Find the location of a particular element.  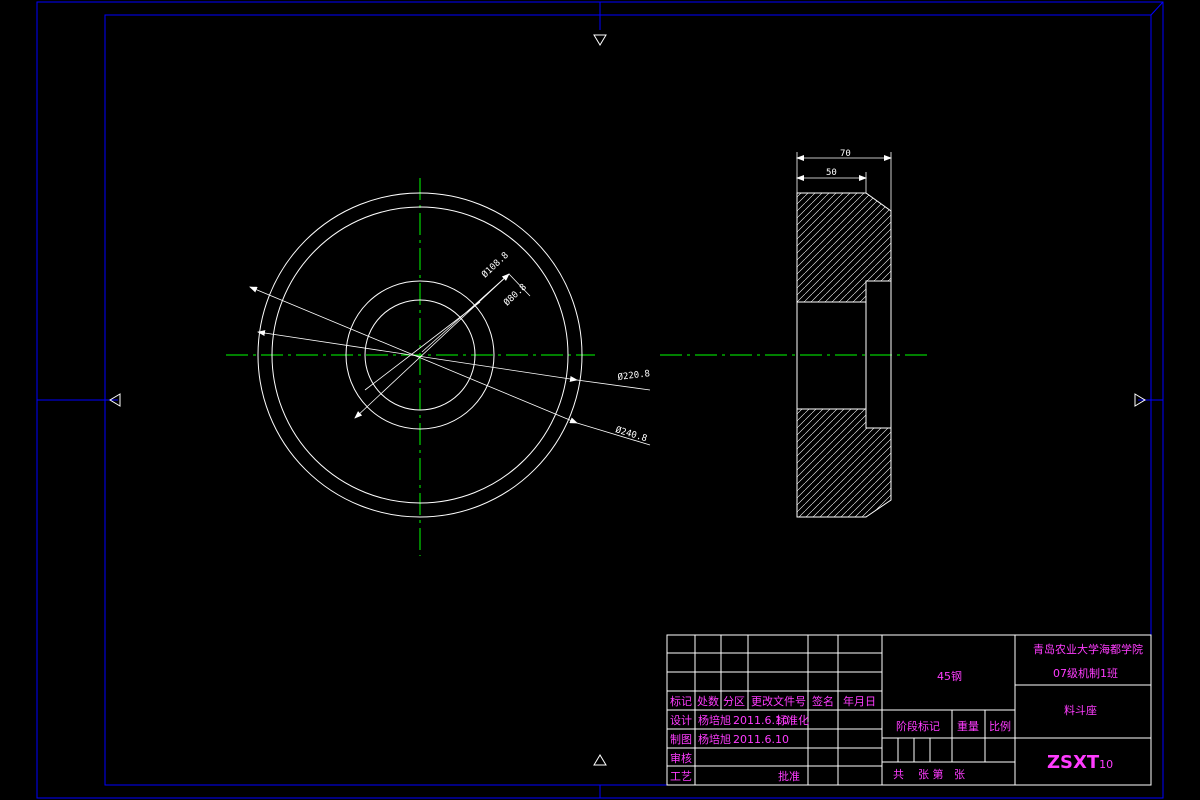

drawing-code: ZSXT10 is located at coordinates (1080, 762).